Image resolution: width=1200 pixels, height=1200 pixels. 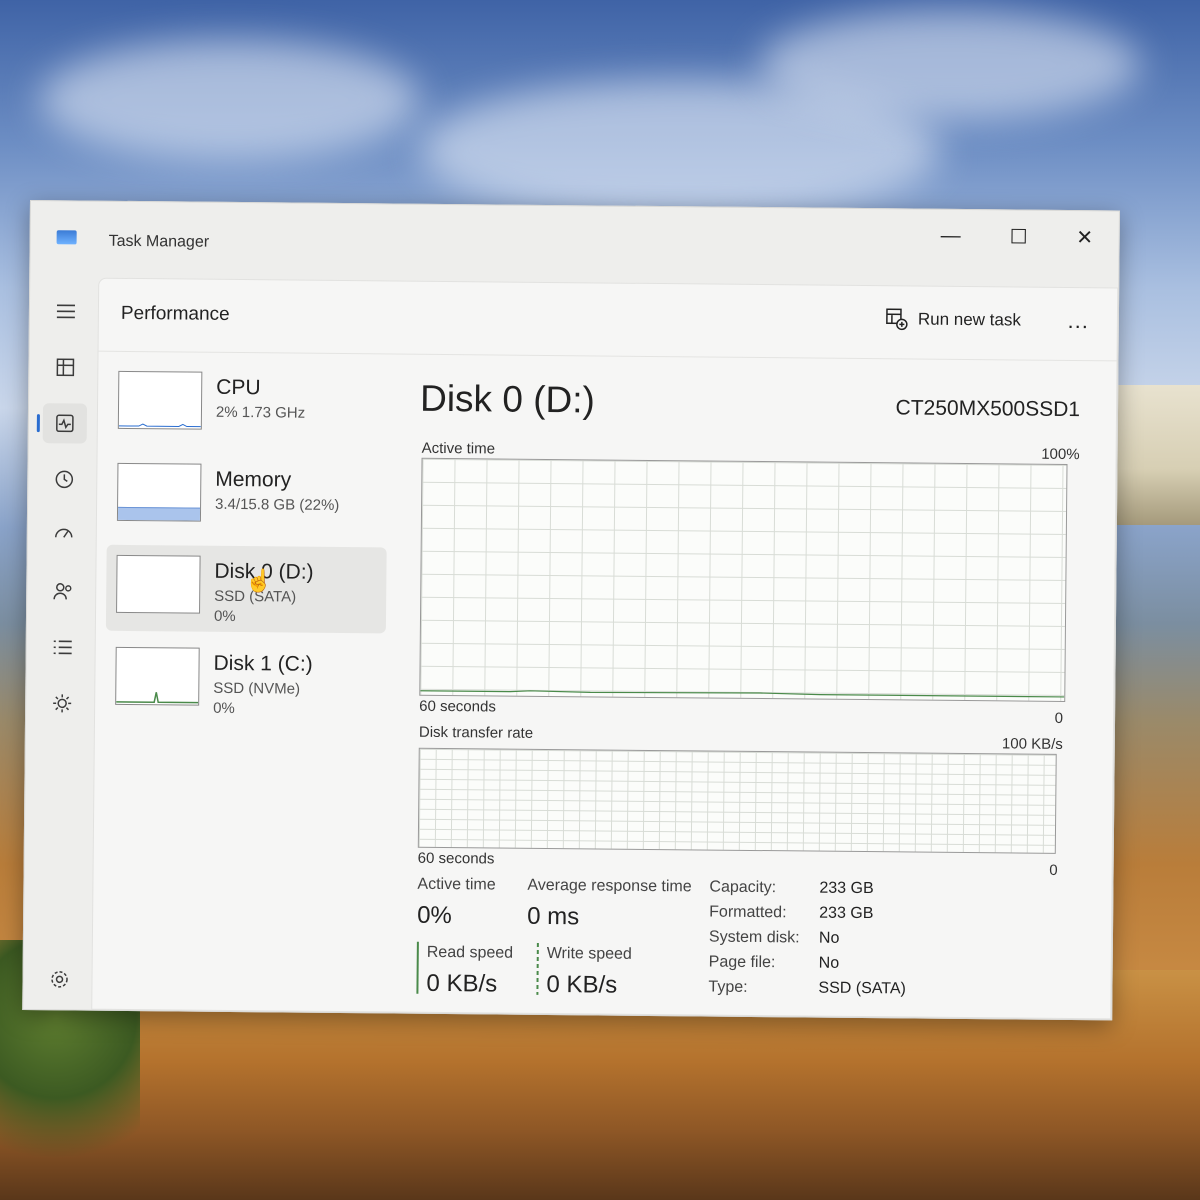 What do you see at coordinates (456, 884) in the screenshot?
I see `active-time-stat-label: Active time` at bounding box center [456, 884].